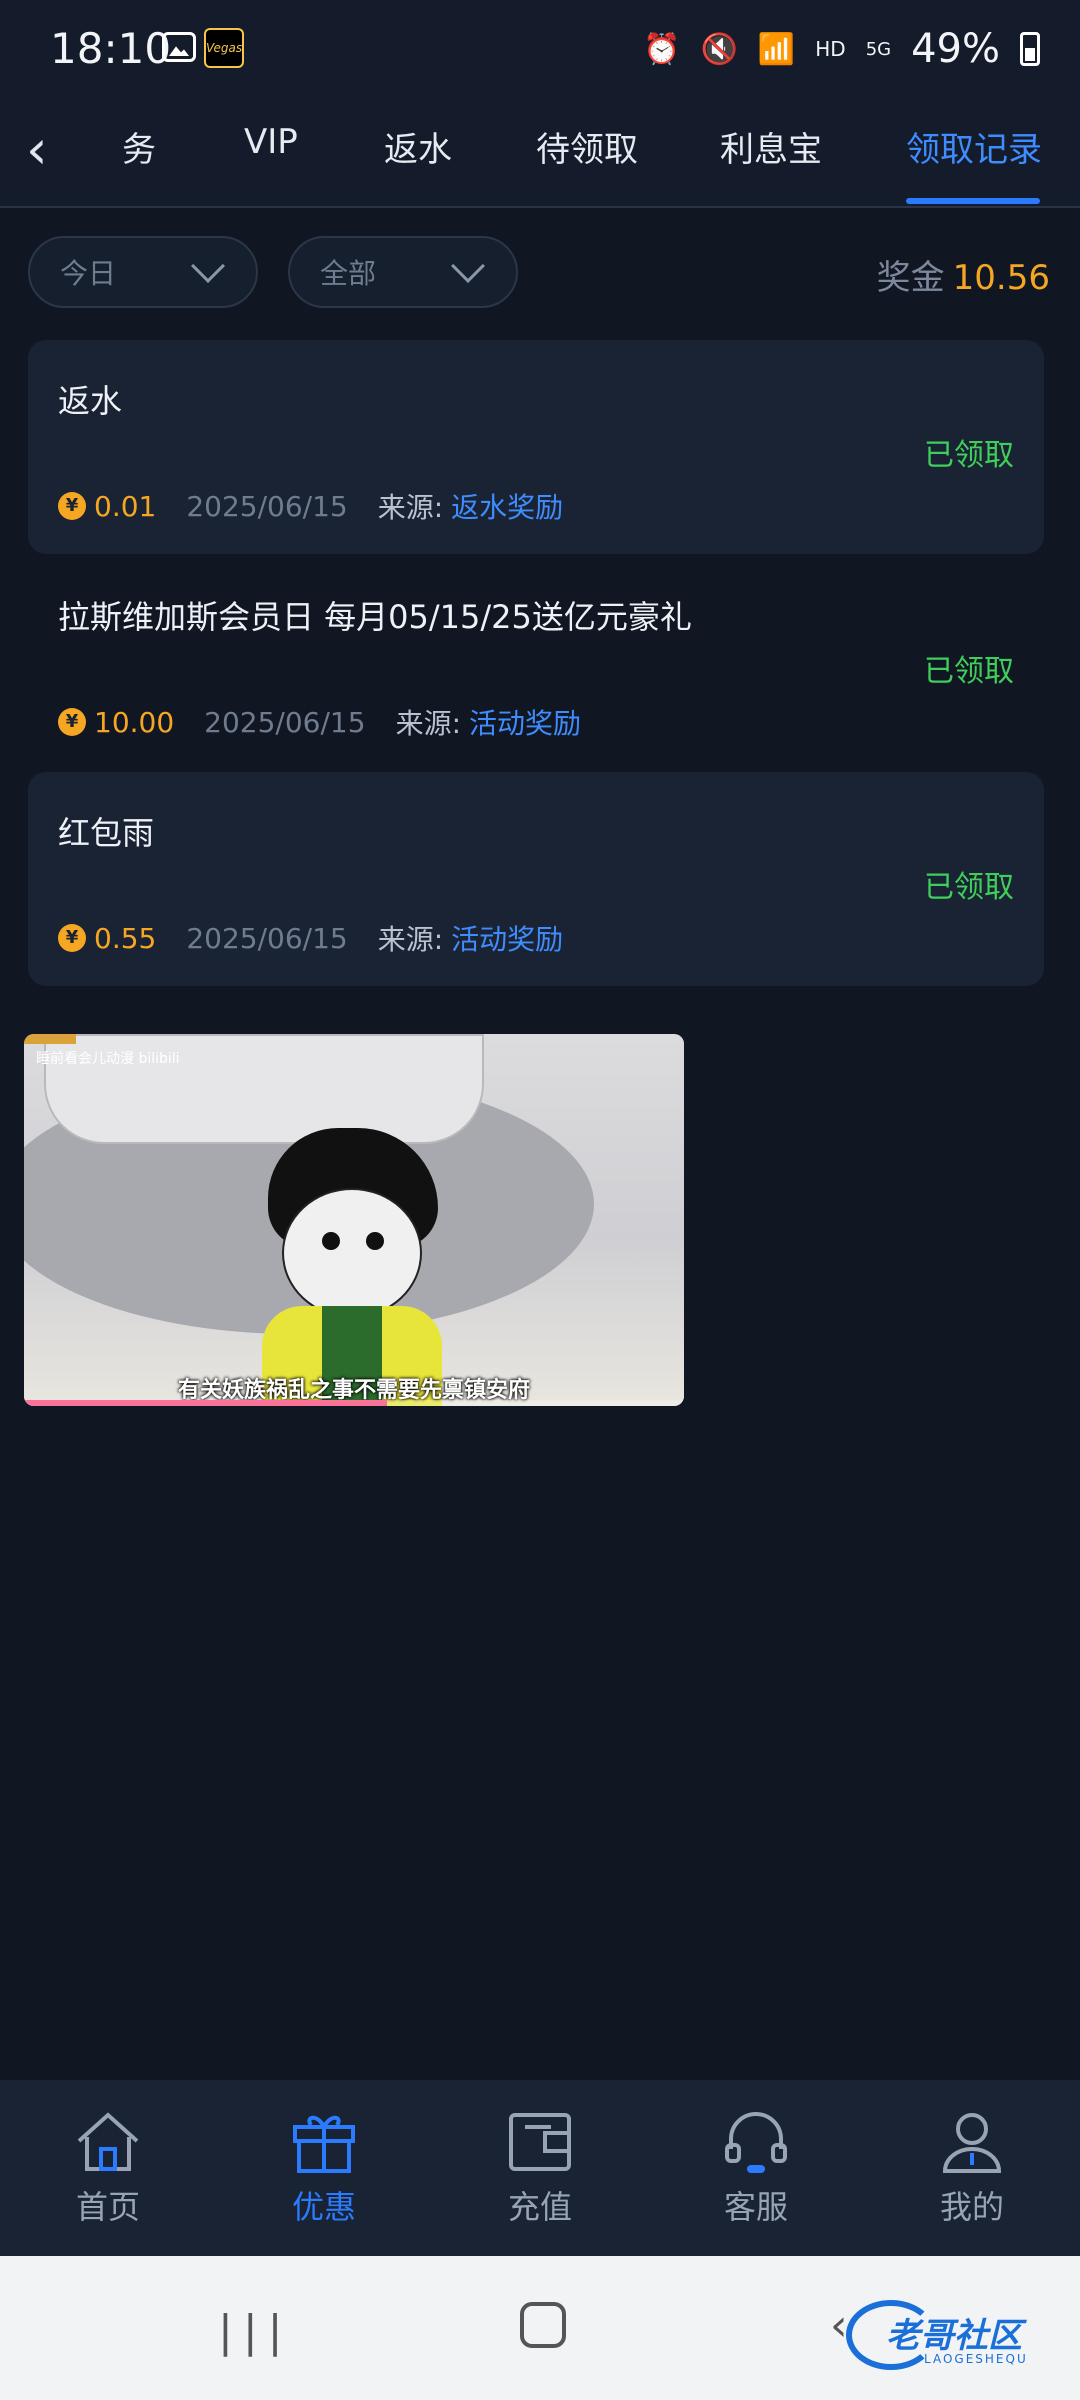  I want to click on tab-claim-records: 领取记录, so click(974, 146).